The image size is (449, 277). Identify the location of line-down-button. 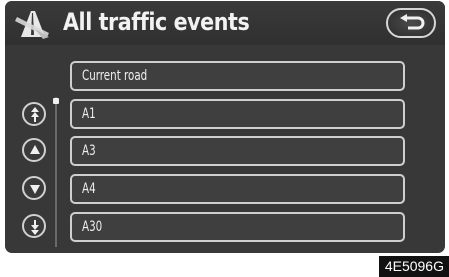
(34, 188).